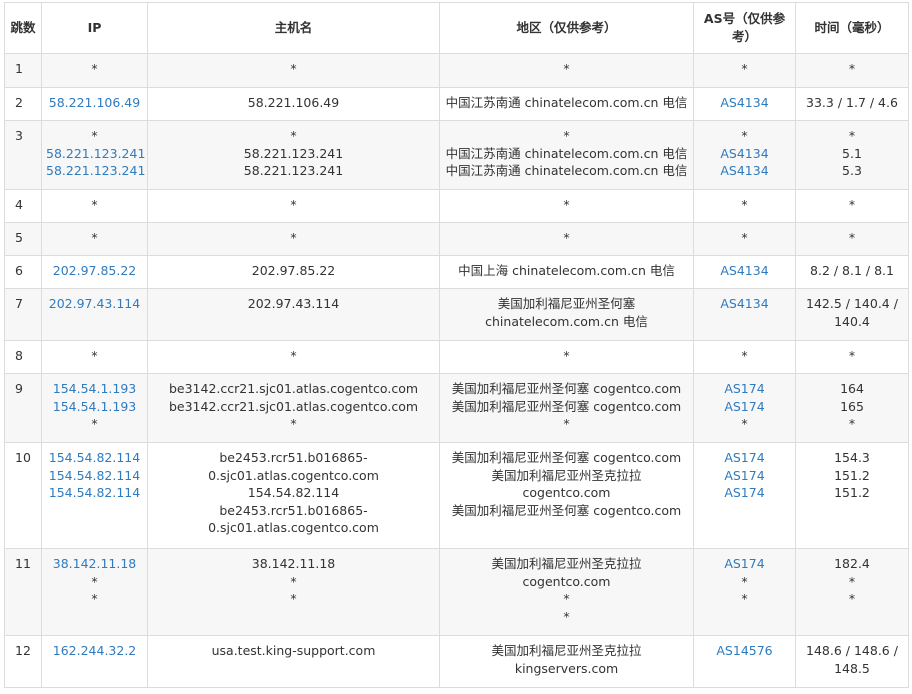 The width and height of the screenshot is (912, 694). I want to click on header-ip: IP, so click(94, 28).